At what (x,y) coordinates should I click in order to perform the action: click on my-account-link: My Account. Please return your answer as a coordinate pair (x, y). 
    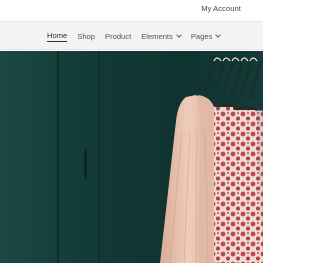
    Looking at the image, I should click on (221, 8).